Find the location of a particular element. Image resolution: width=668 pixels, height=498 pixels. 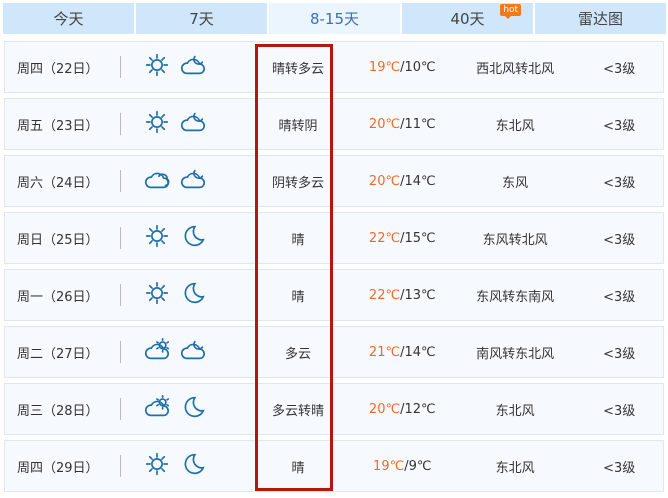

forecast-row: 周四（22日） 晴转多云 19℃/10℃ 西北风转北风 <3级 is located at coordinates (334, 67).